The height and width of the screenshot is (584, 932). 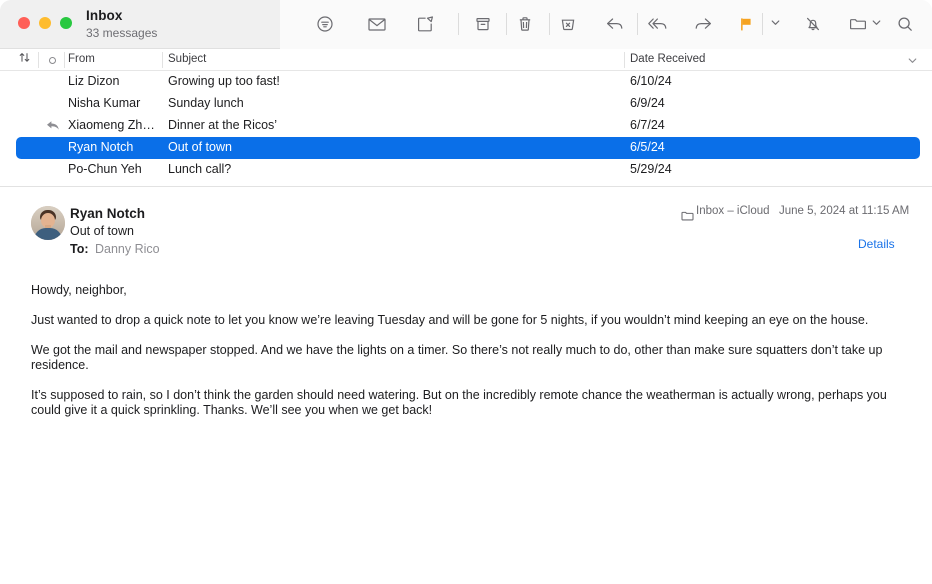 I want to click on mailbox-folder-icon, so click(x=687, y=218).